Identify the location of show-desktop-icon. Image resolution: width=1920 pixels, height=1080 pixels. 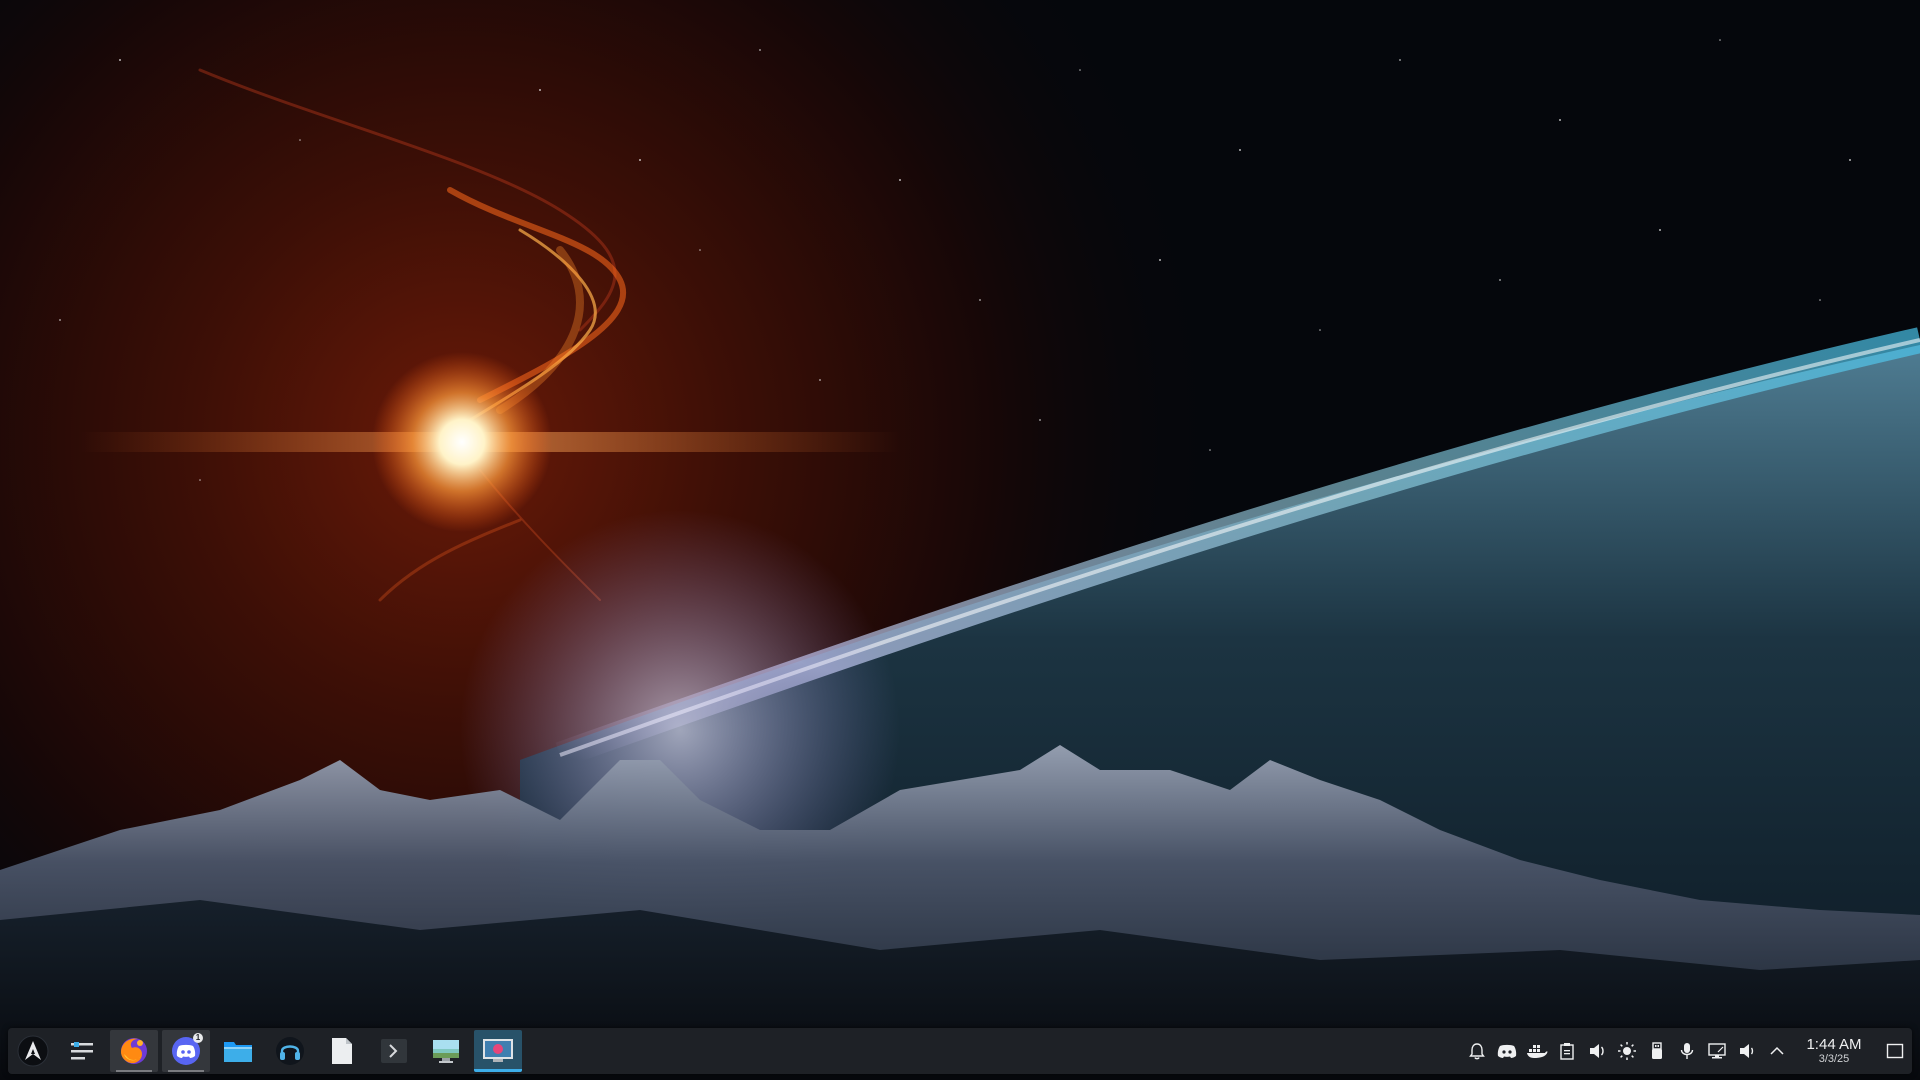
(1895, 1051).